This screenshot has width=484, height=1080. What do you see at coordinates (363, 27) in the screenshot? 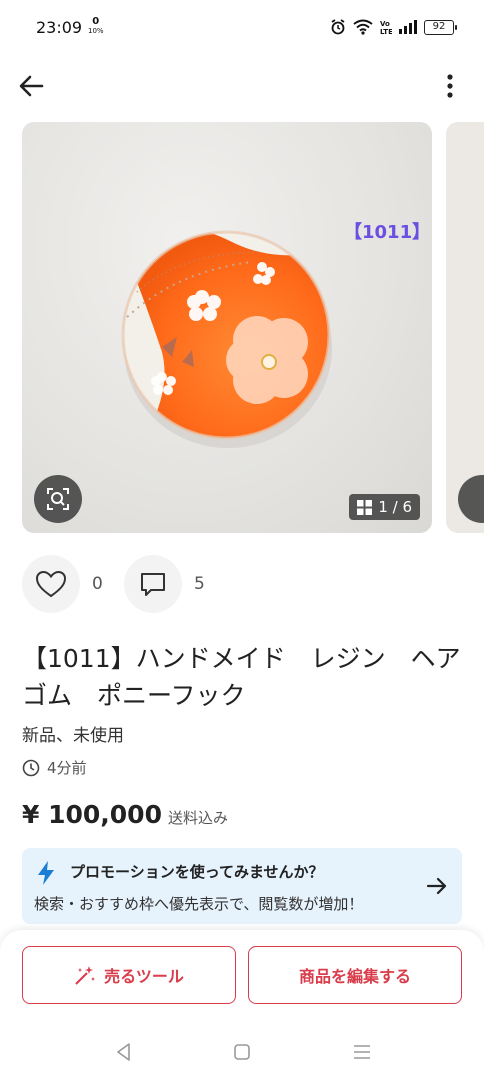
I see `wifi-icon` at bounding box center [363, 27].